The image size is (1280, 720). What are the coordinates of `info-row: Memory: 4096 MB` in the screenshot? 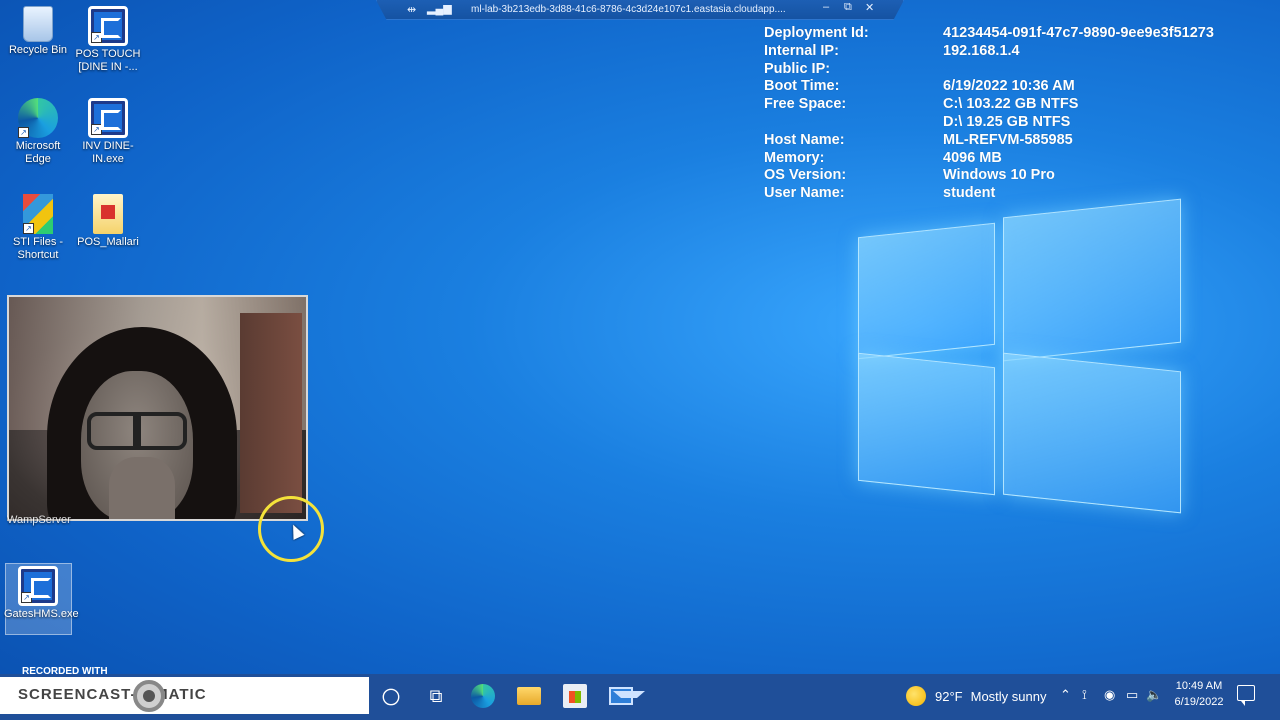 It's located at (989, 159).